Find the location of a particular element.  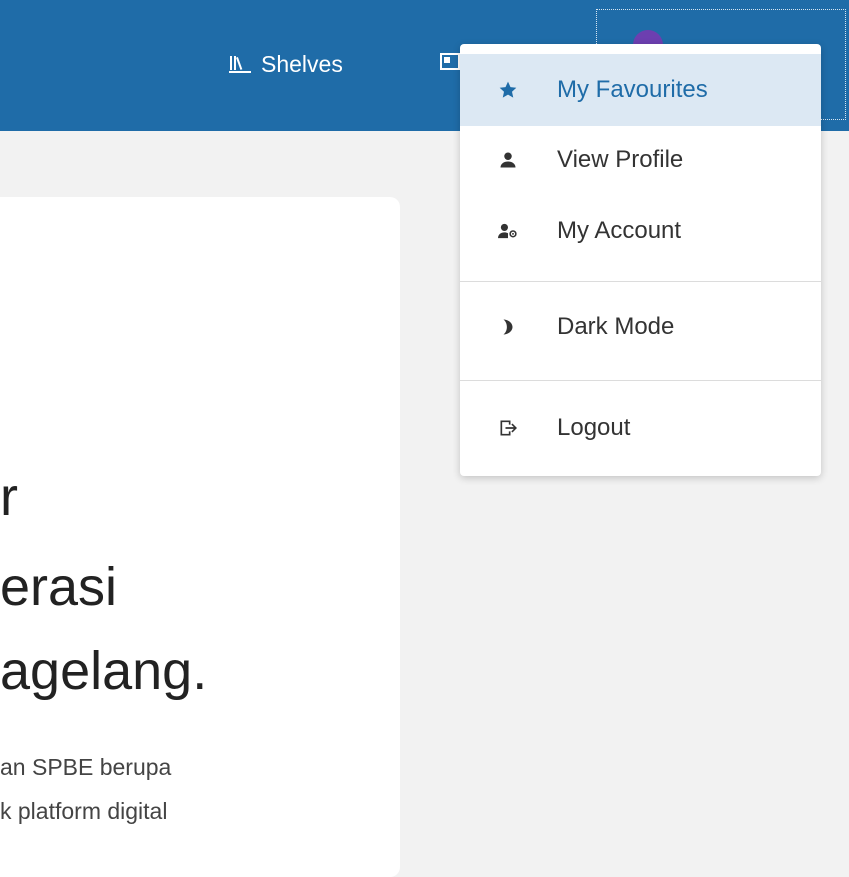

user-icon is located at coordinates (508, 160).